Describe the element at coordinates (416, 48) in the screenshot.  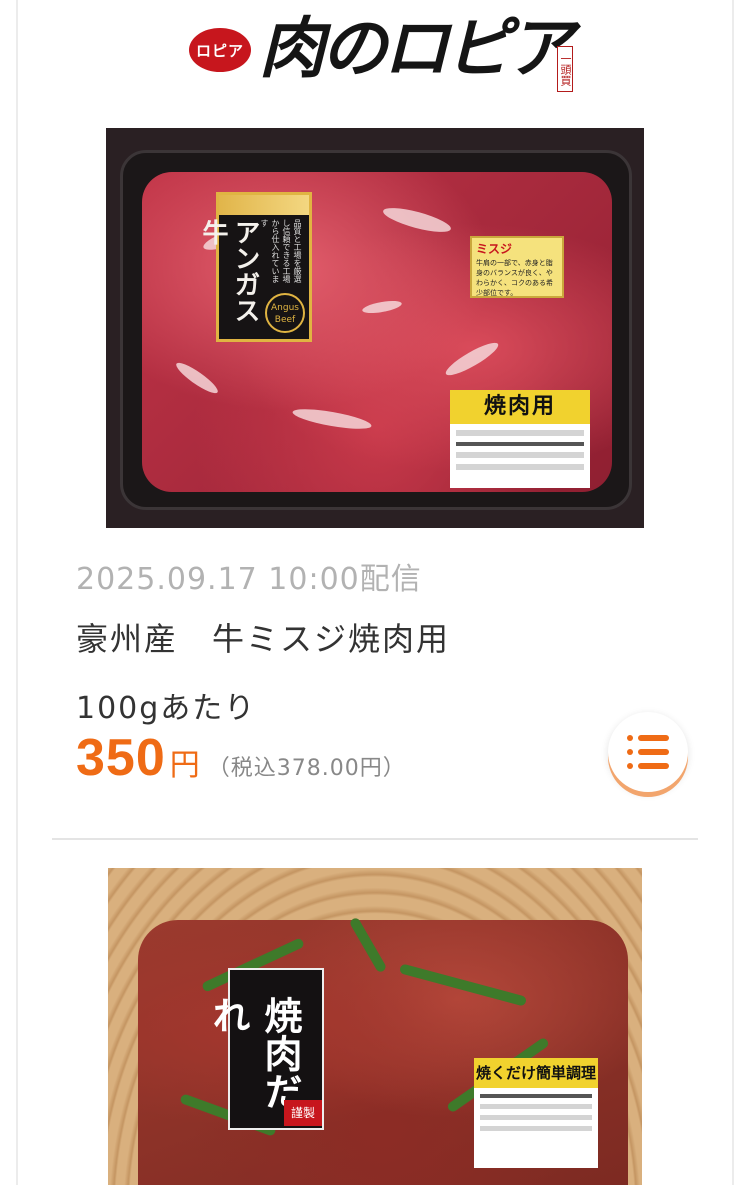
I see `logo-name: 肉のロピア` at that location.